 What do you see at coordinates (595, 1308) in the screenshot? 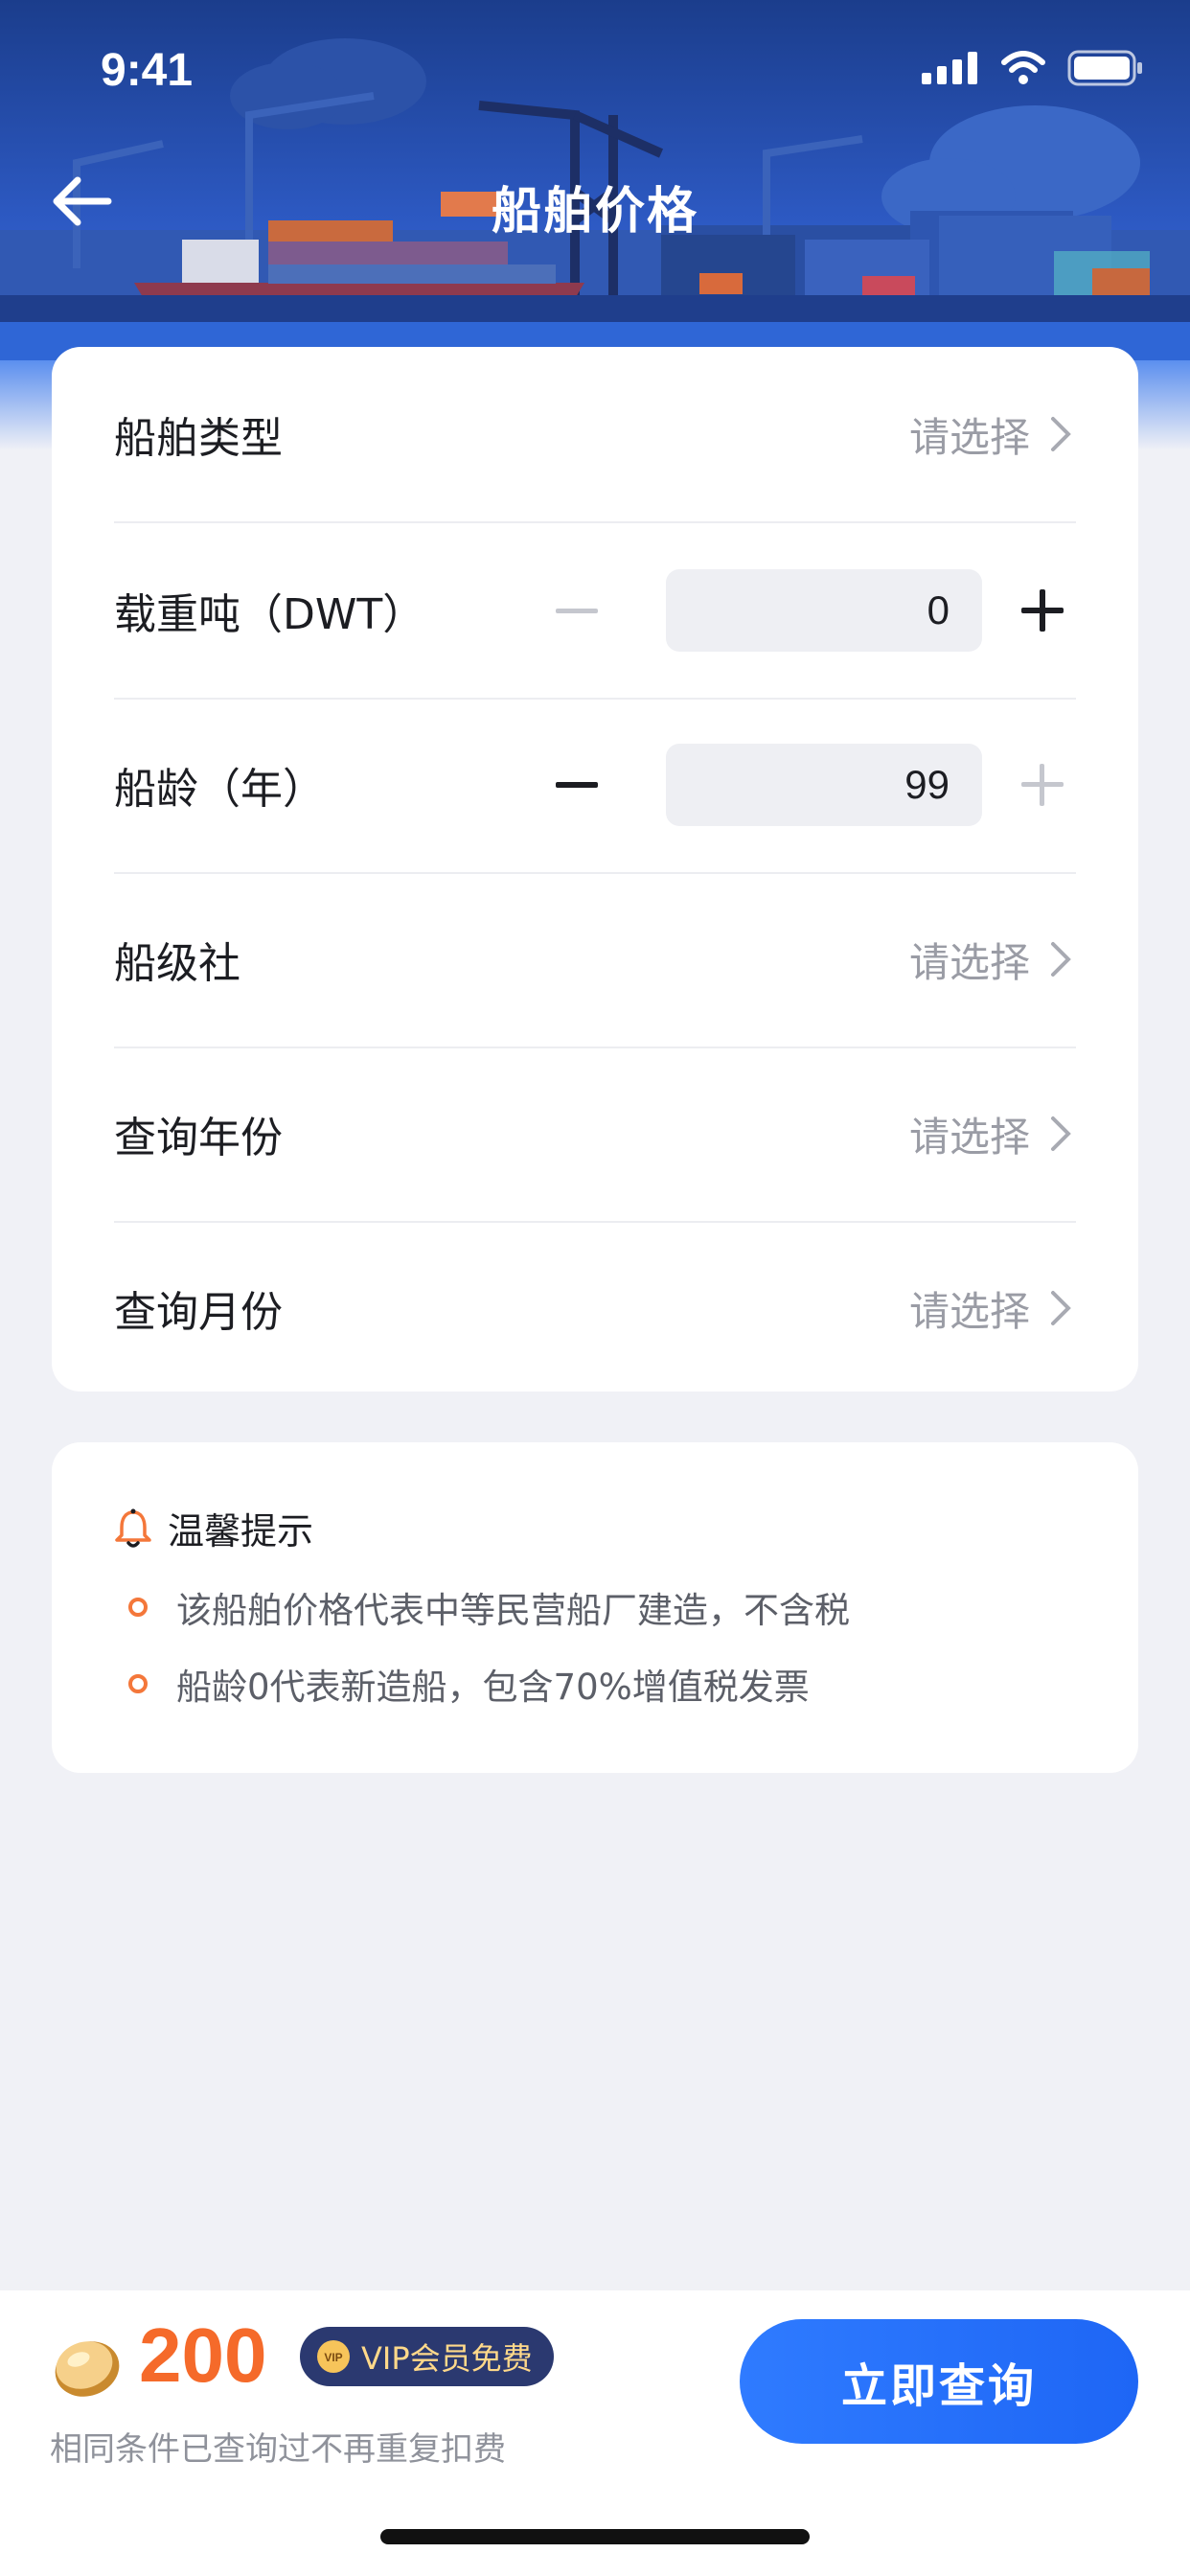
I see `row-query-month: 查询月份 请选择` at bounding box center [595, 1308].